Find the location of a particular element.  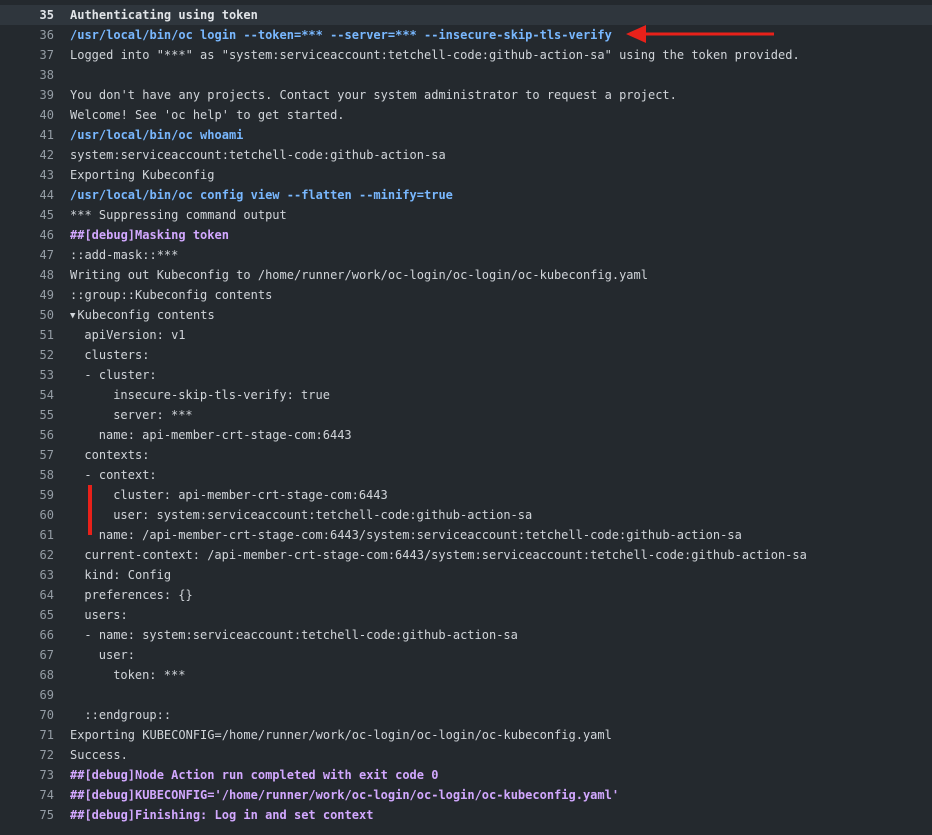

red-arrow-annotation is located at coordinates (700, 34).